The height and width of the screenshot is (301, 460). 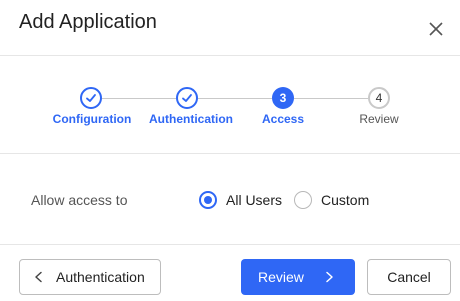 I want to click on step-1-indicator, so click(x=91, y=98).